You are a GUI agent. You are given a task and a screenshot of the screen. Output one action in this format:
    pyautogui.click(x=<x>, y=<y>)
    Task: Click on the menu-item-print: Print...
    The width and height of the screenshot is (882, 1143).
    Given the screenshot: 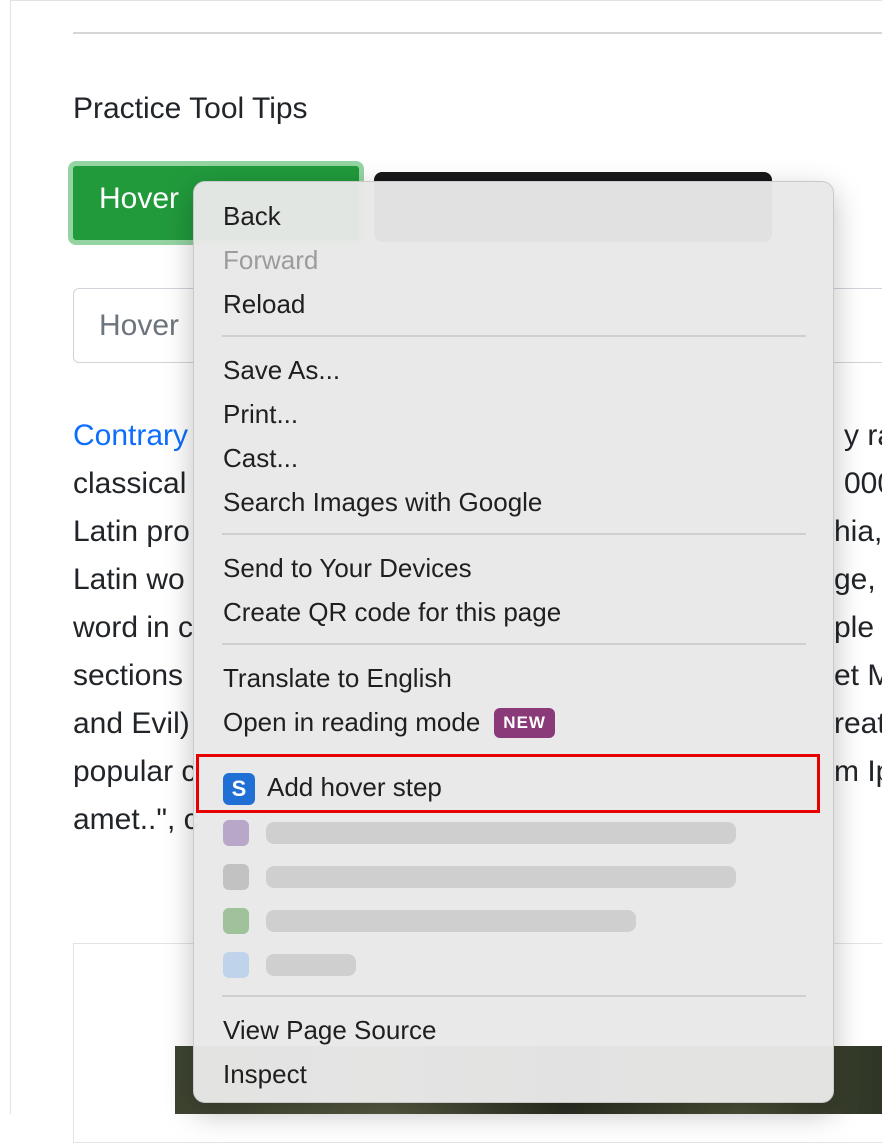 What is the action you would take?
    pyautogui.click(x=260, y=414)
    